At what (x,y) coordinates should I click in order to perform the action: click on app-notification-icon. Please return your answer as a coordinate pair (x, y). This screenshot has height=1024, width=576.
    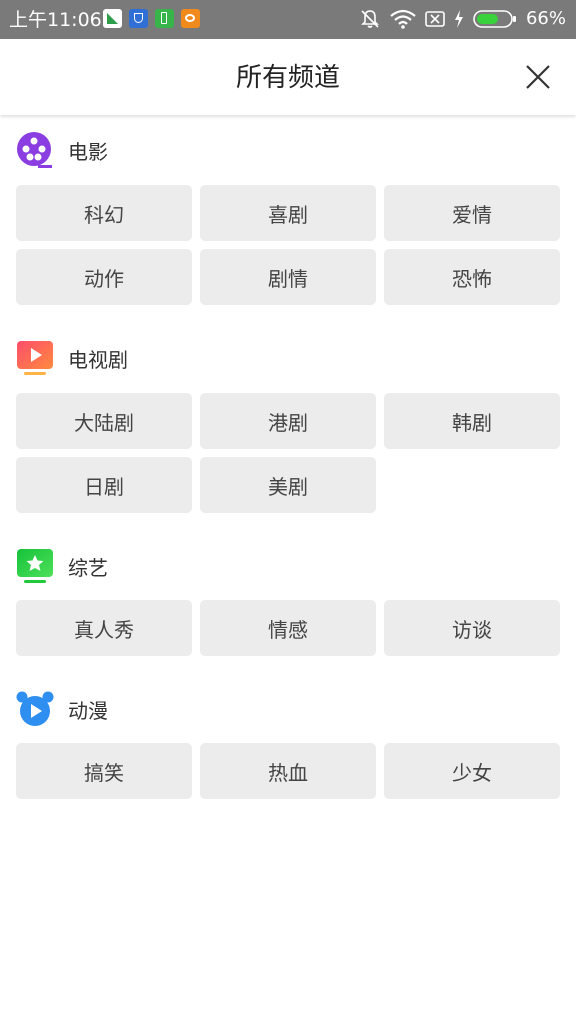
    Looking at the image, I should click on (112, 18).